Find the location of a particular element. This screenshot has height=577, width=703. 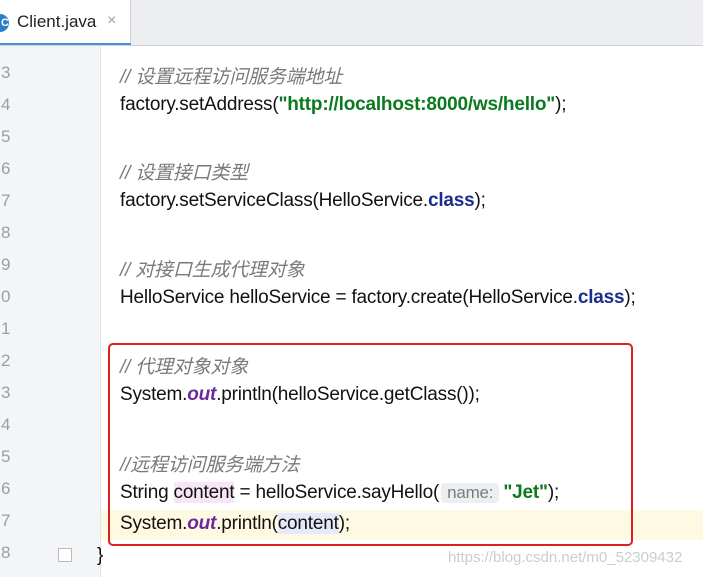

line-number: 1 is located at coordinates (6, 328).